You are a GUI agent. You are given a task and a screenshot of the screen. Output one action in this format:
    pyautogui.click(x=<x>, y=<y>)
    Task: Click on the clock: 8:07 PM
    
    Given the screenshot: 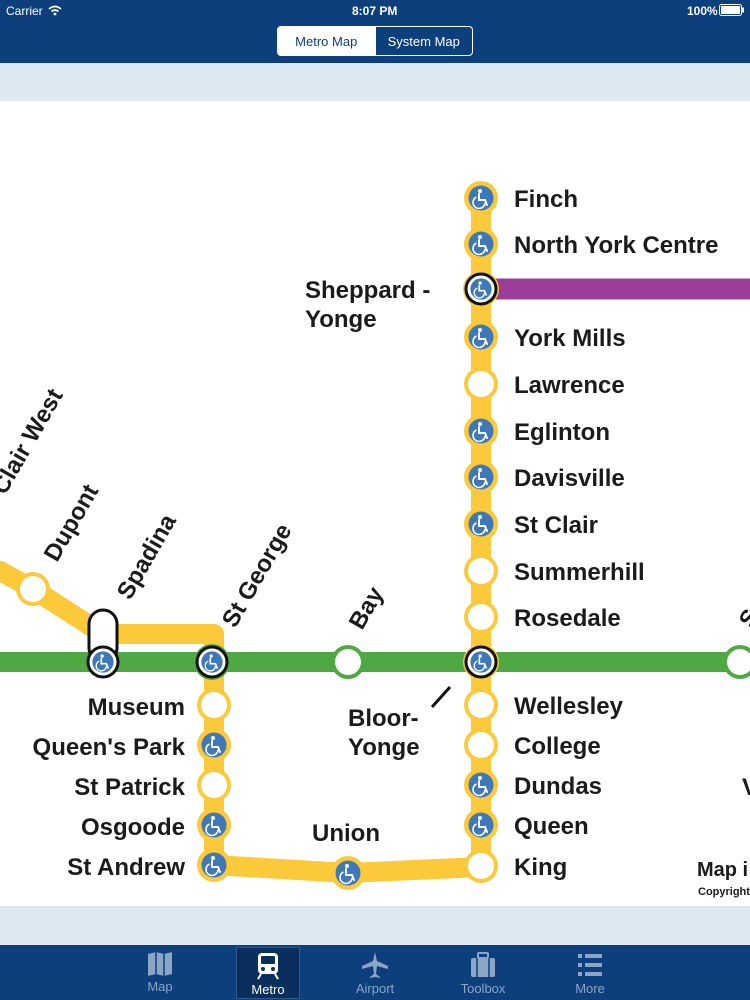 What is the action you would take?
    pyautogui.click(x=375, y=11)
    